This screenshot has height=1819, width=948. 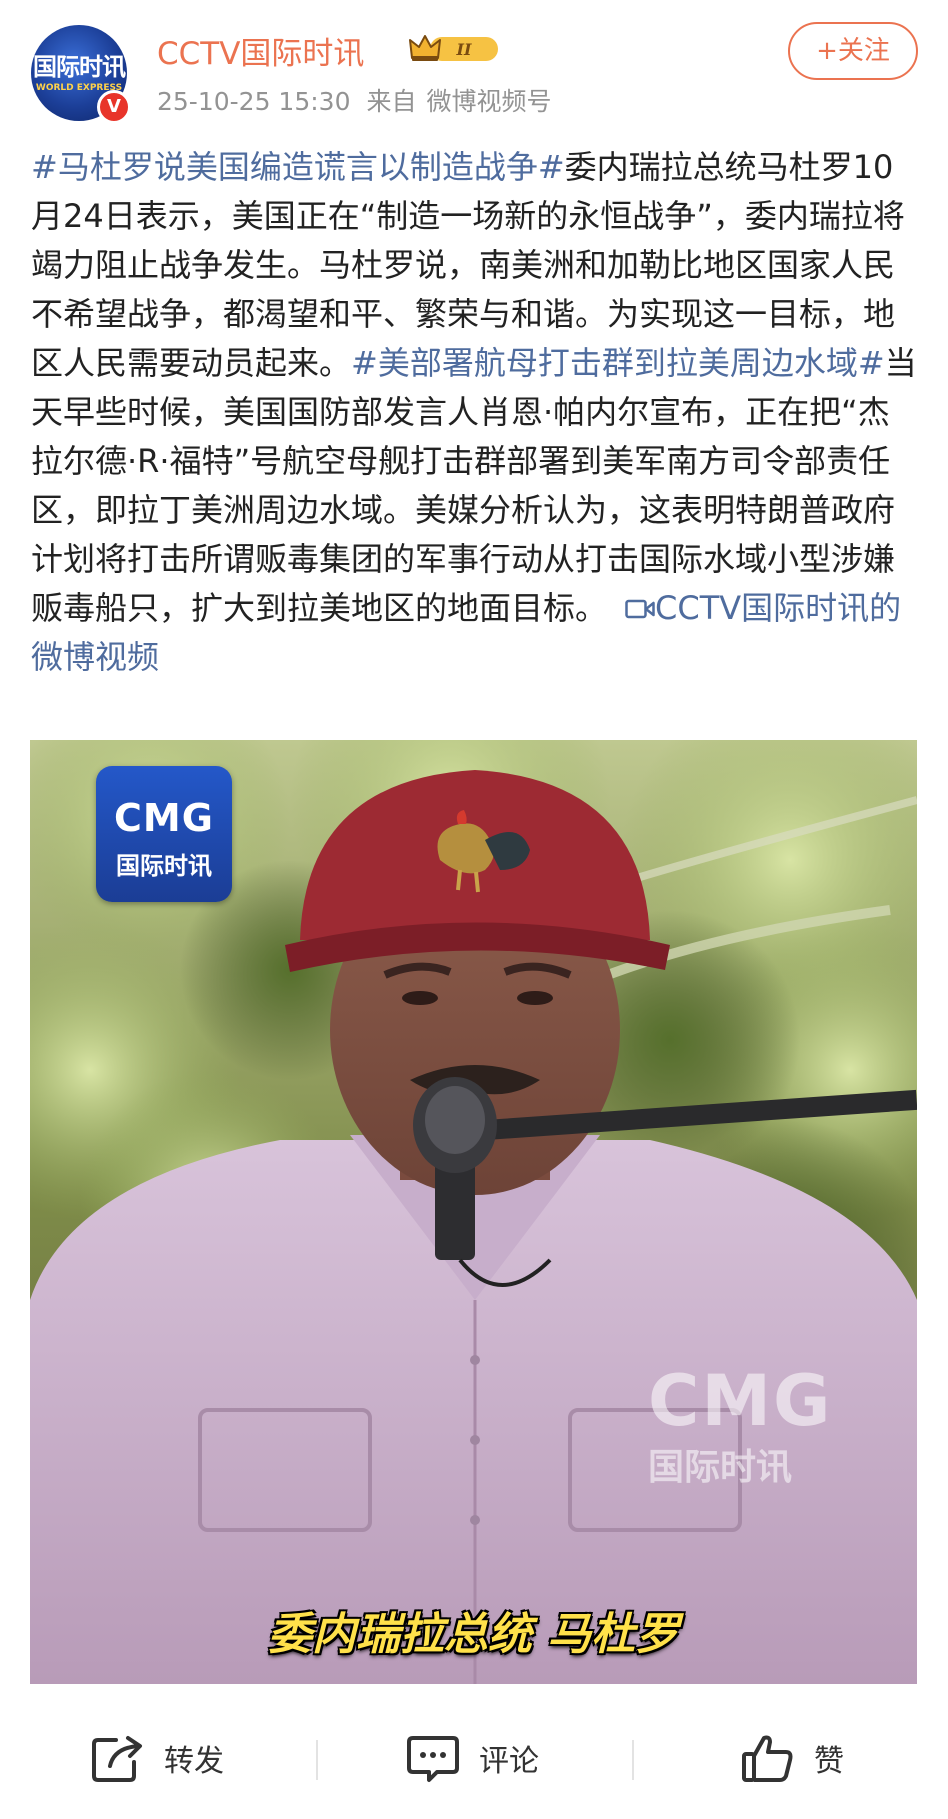 I want to click on like-button: 赞, so click(x=792, y=1758).